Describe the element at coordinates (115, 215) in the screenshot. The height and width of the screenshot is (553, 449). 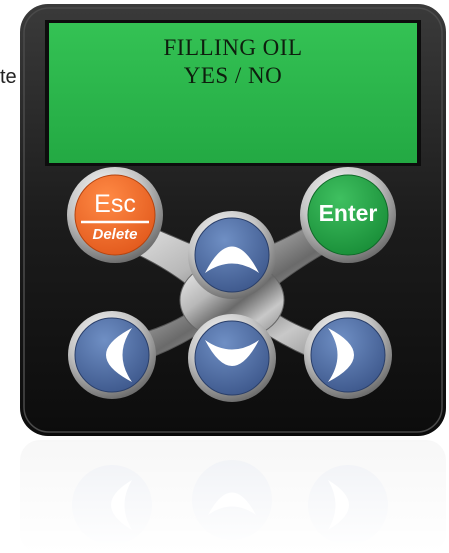
I see `esc-delete-button` at that location.